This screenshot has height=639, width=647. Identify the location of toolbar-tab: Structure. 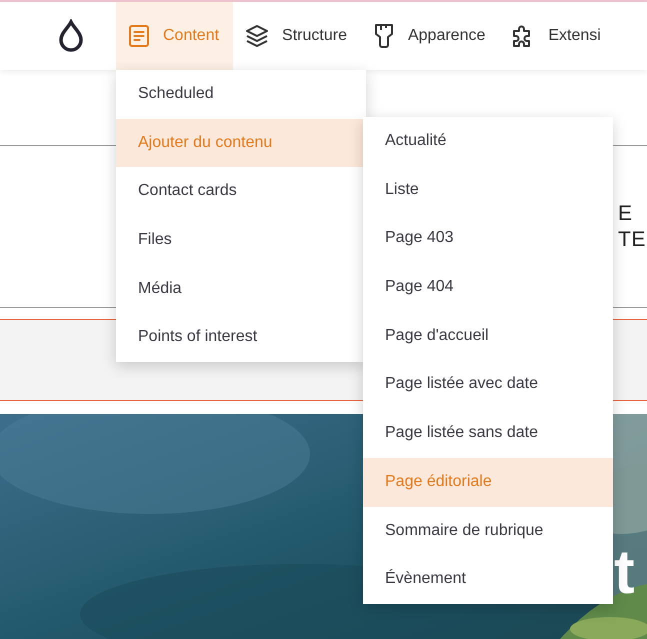
(297, 36).